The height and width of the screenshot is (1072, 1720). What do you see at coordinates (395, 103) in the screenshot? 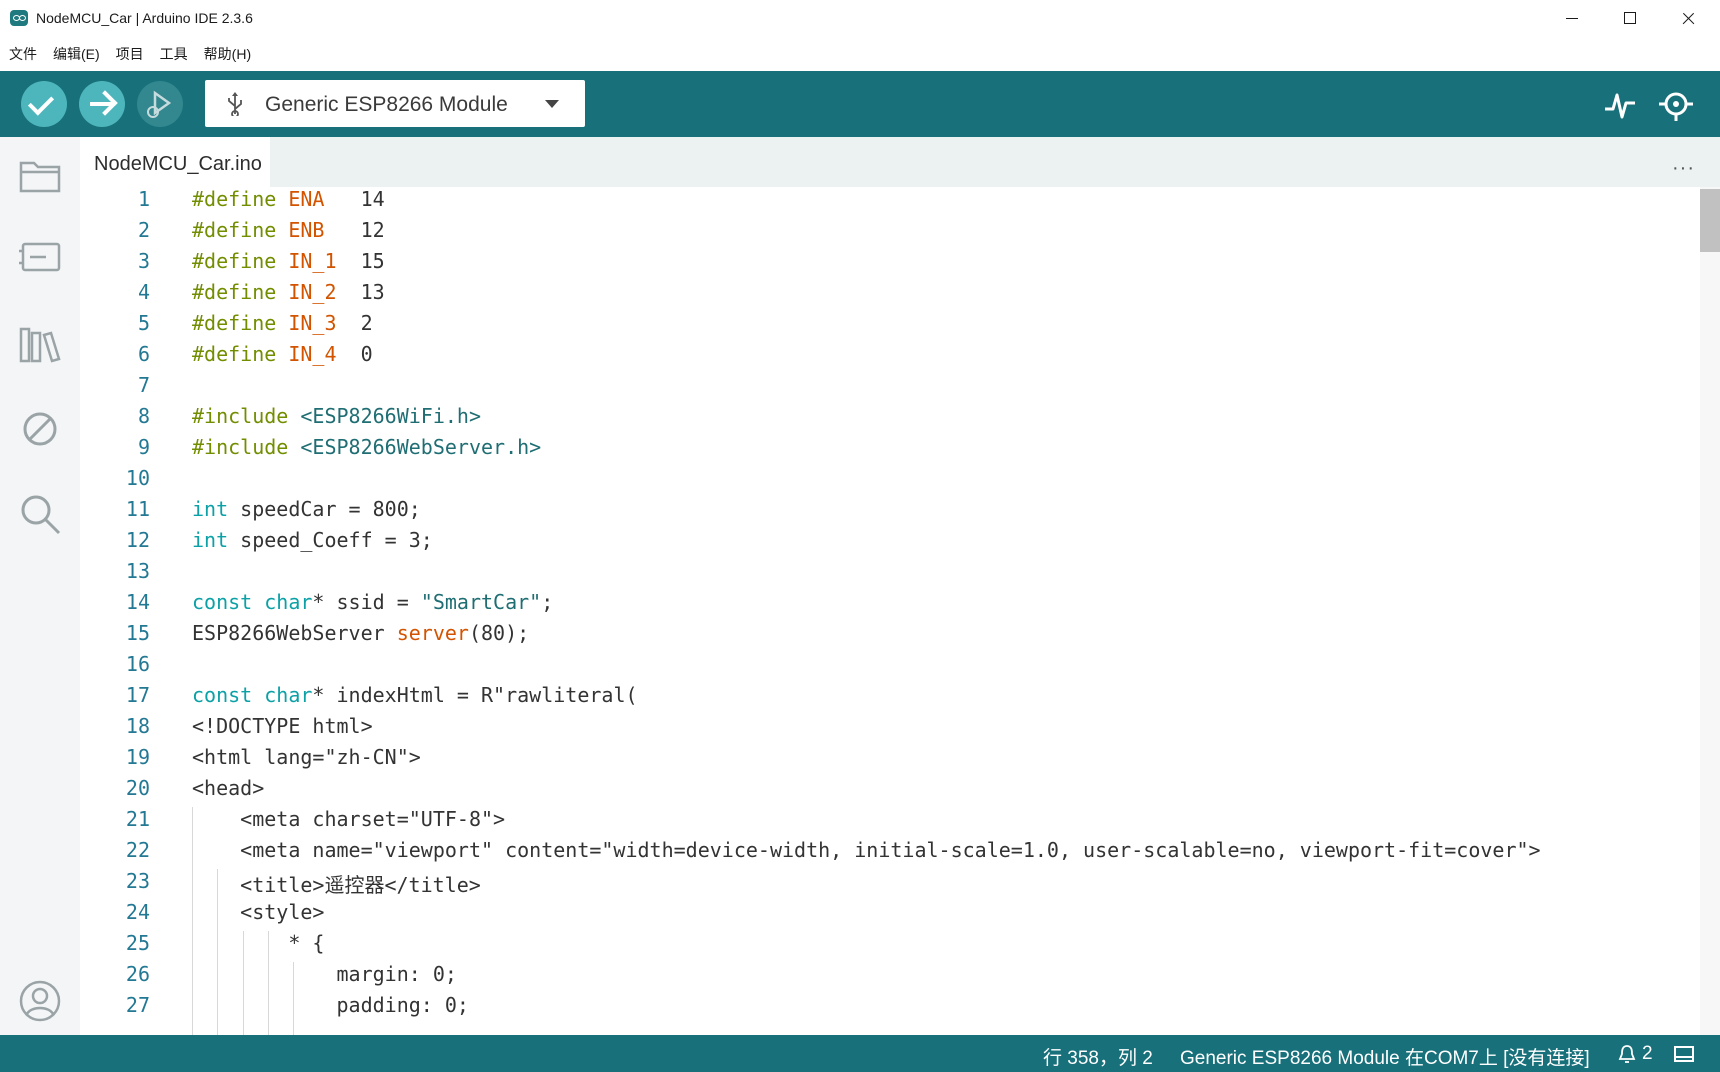
I see `board-selector: Generic ESP8266 Module` at bounding box center [395, 103].